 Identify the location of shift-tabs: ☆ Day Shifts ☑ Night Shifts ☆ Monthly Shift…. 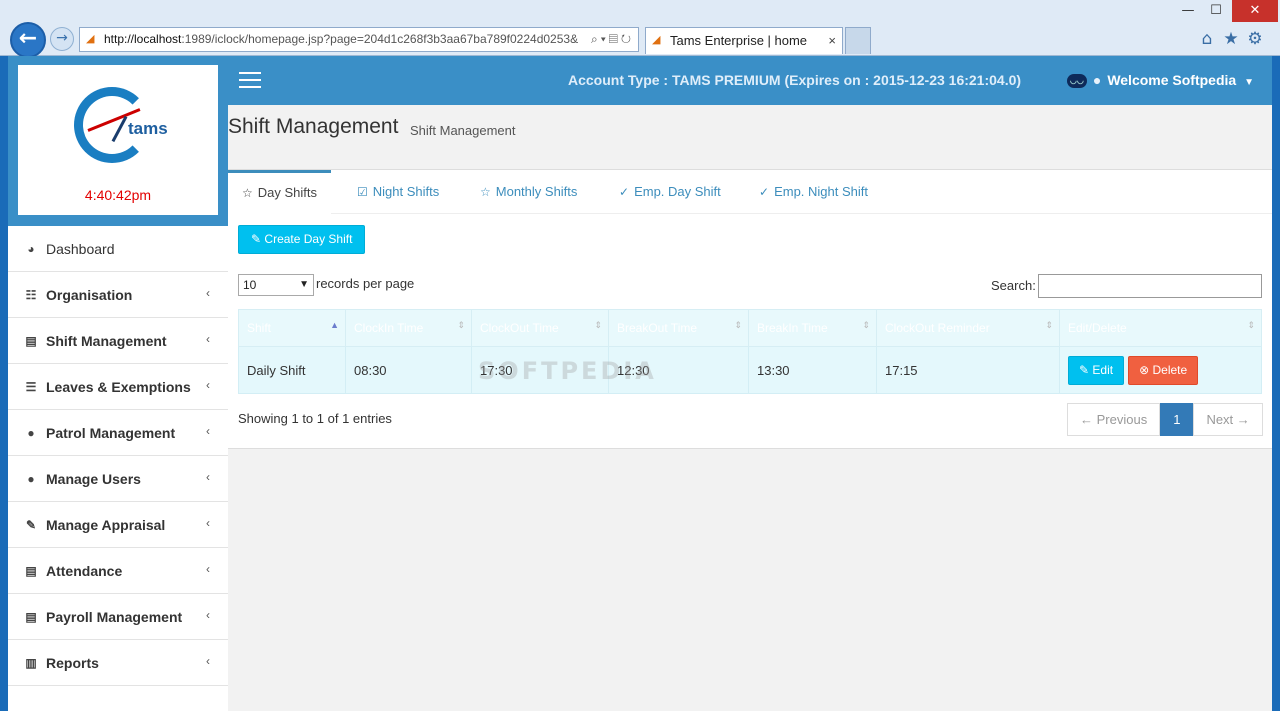
(750, 192).